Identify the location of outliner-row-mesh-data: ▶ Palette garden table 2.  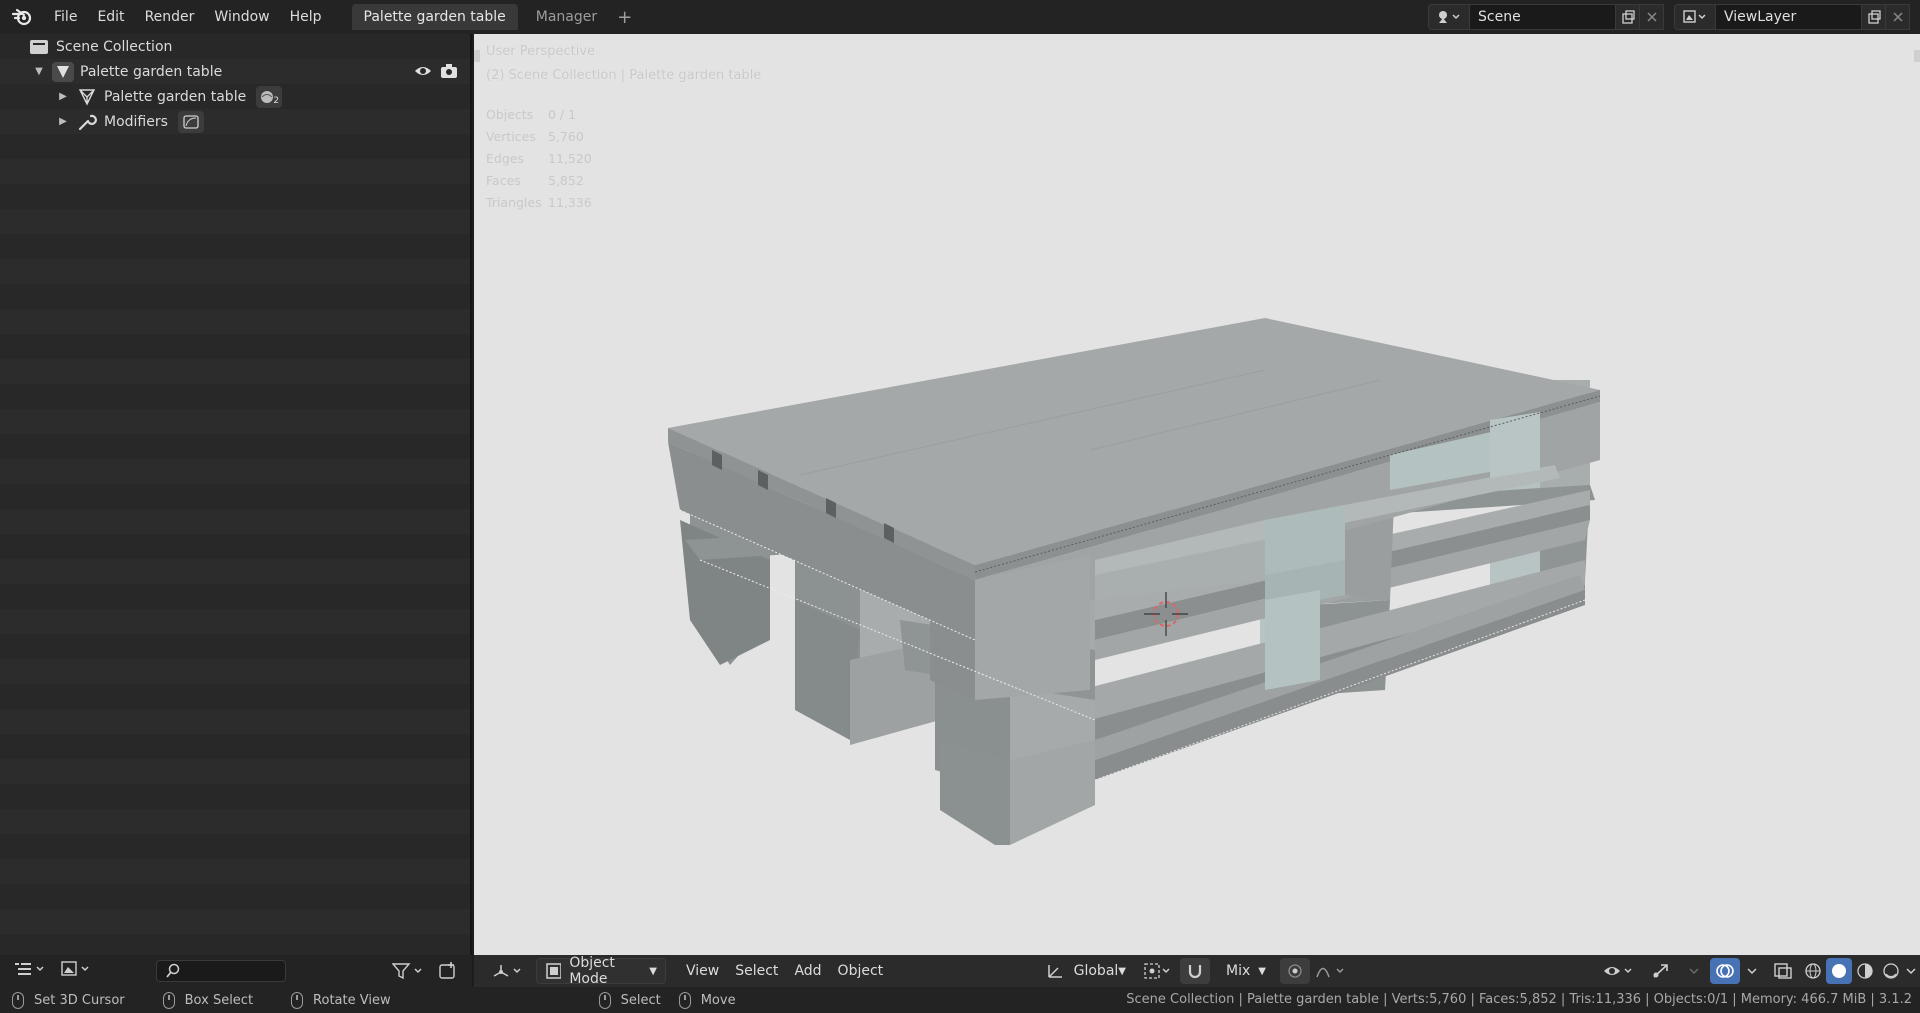
(235, 96).